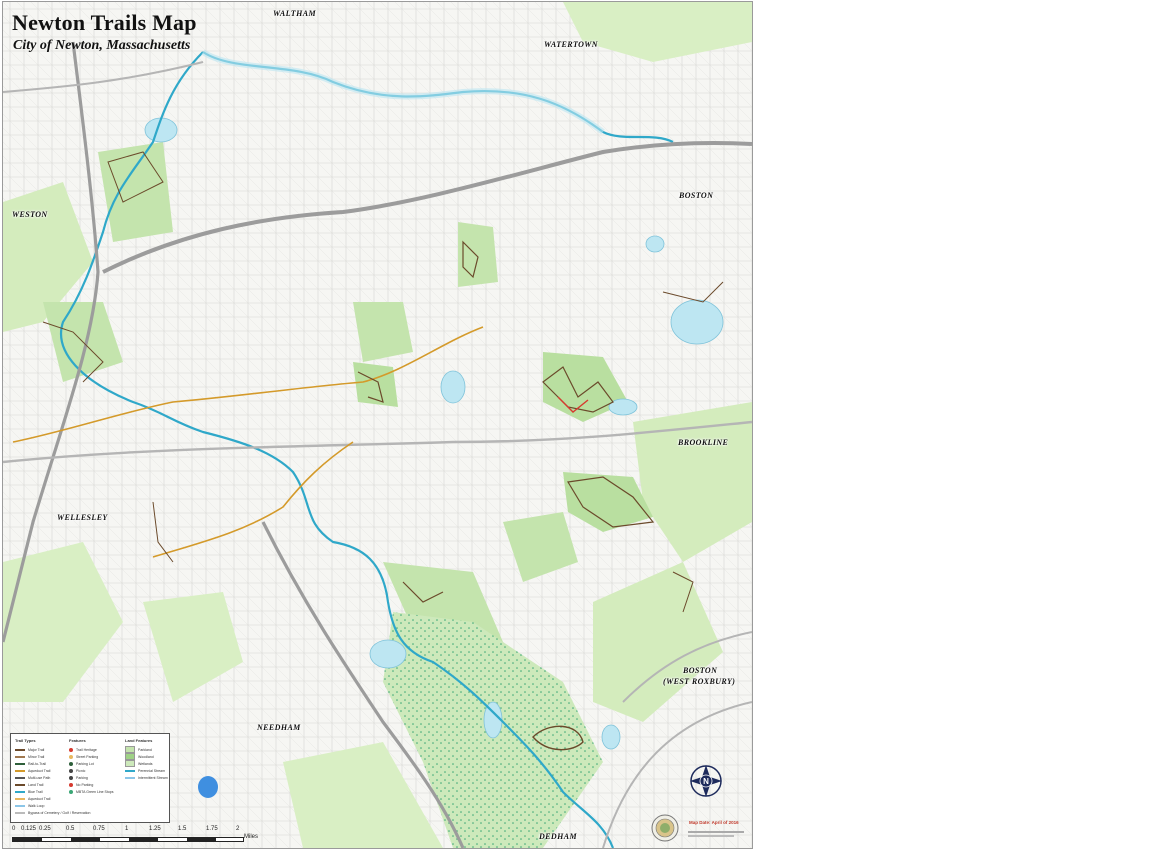 This screenshot has height=849, width=1152. I want to click on town-label-watertown: WATERTOWN, so click(571, 44).